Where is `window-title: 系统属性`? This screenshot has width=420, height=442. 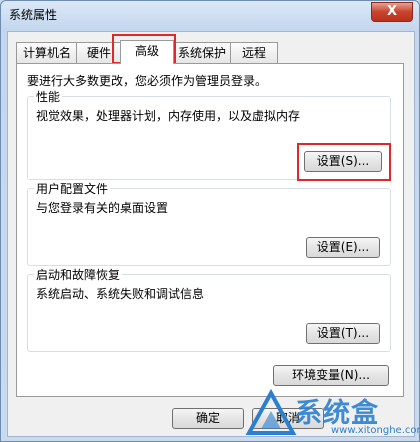 window-title: 系统属性 is located at coordinates (33, 15).